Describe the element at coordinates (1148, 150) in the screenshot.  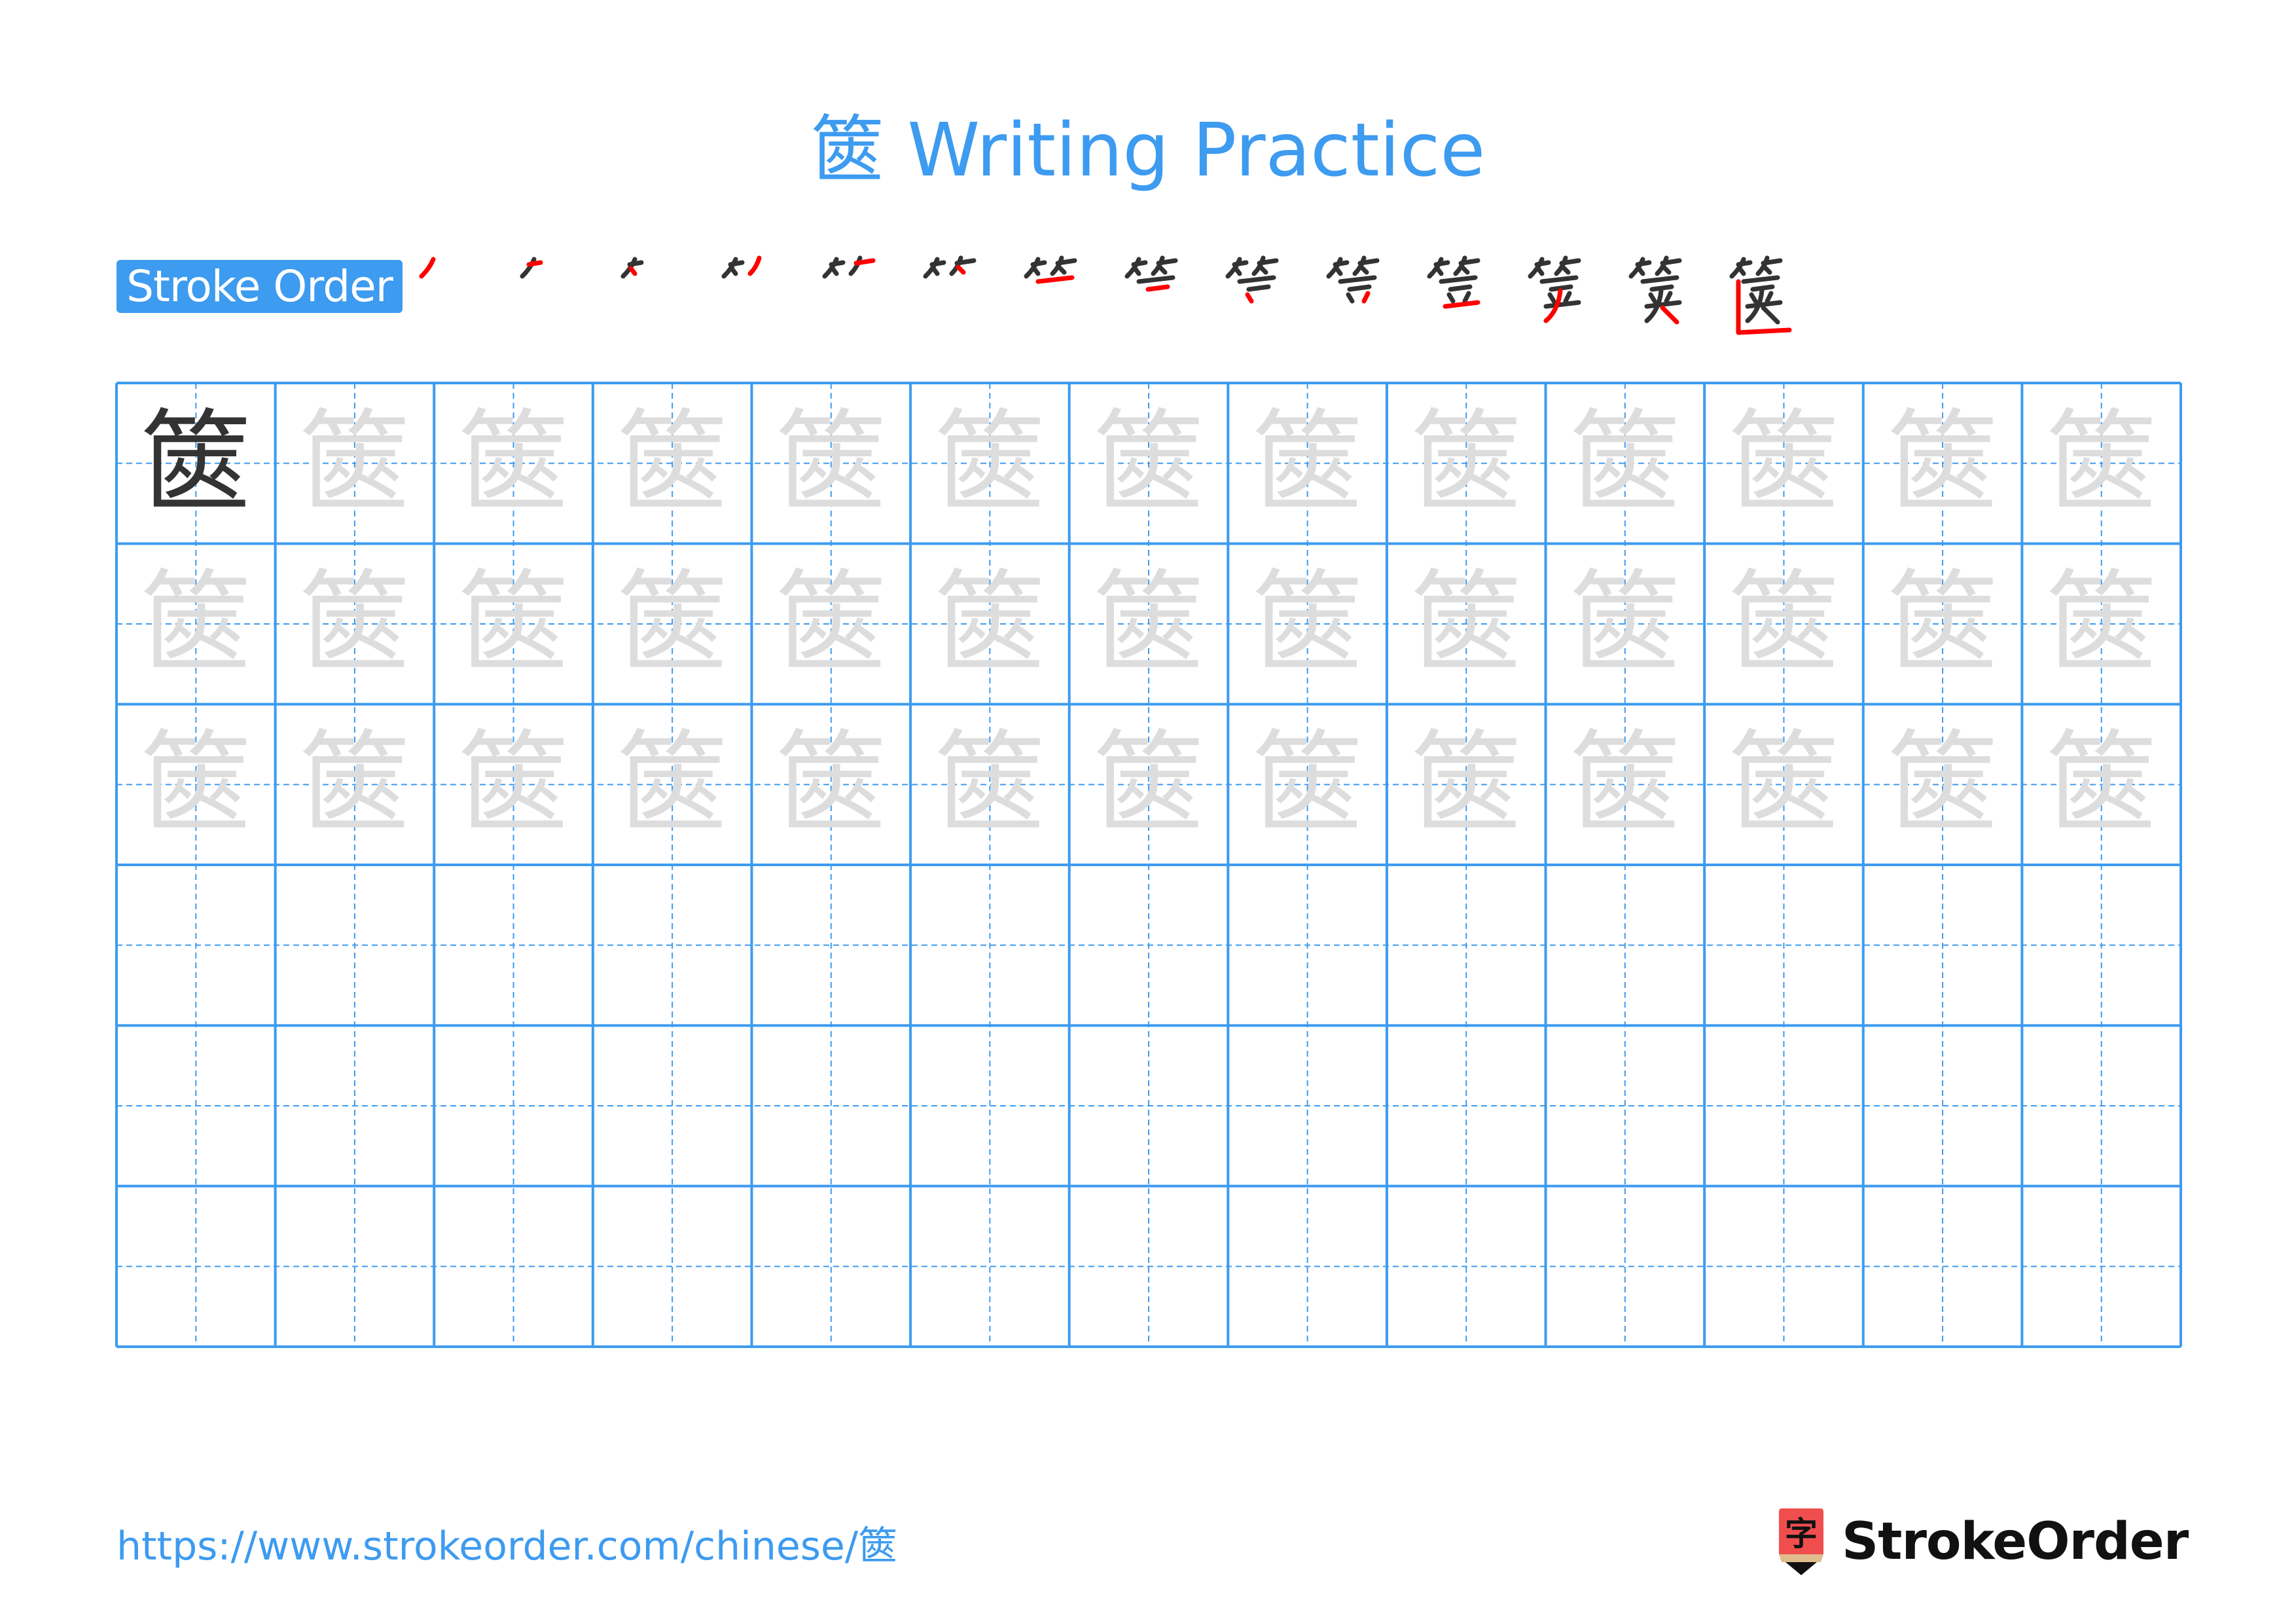
I see `page-title: 篋 Writing Practice` at that location.